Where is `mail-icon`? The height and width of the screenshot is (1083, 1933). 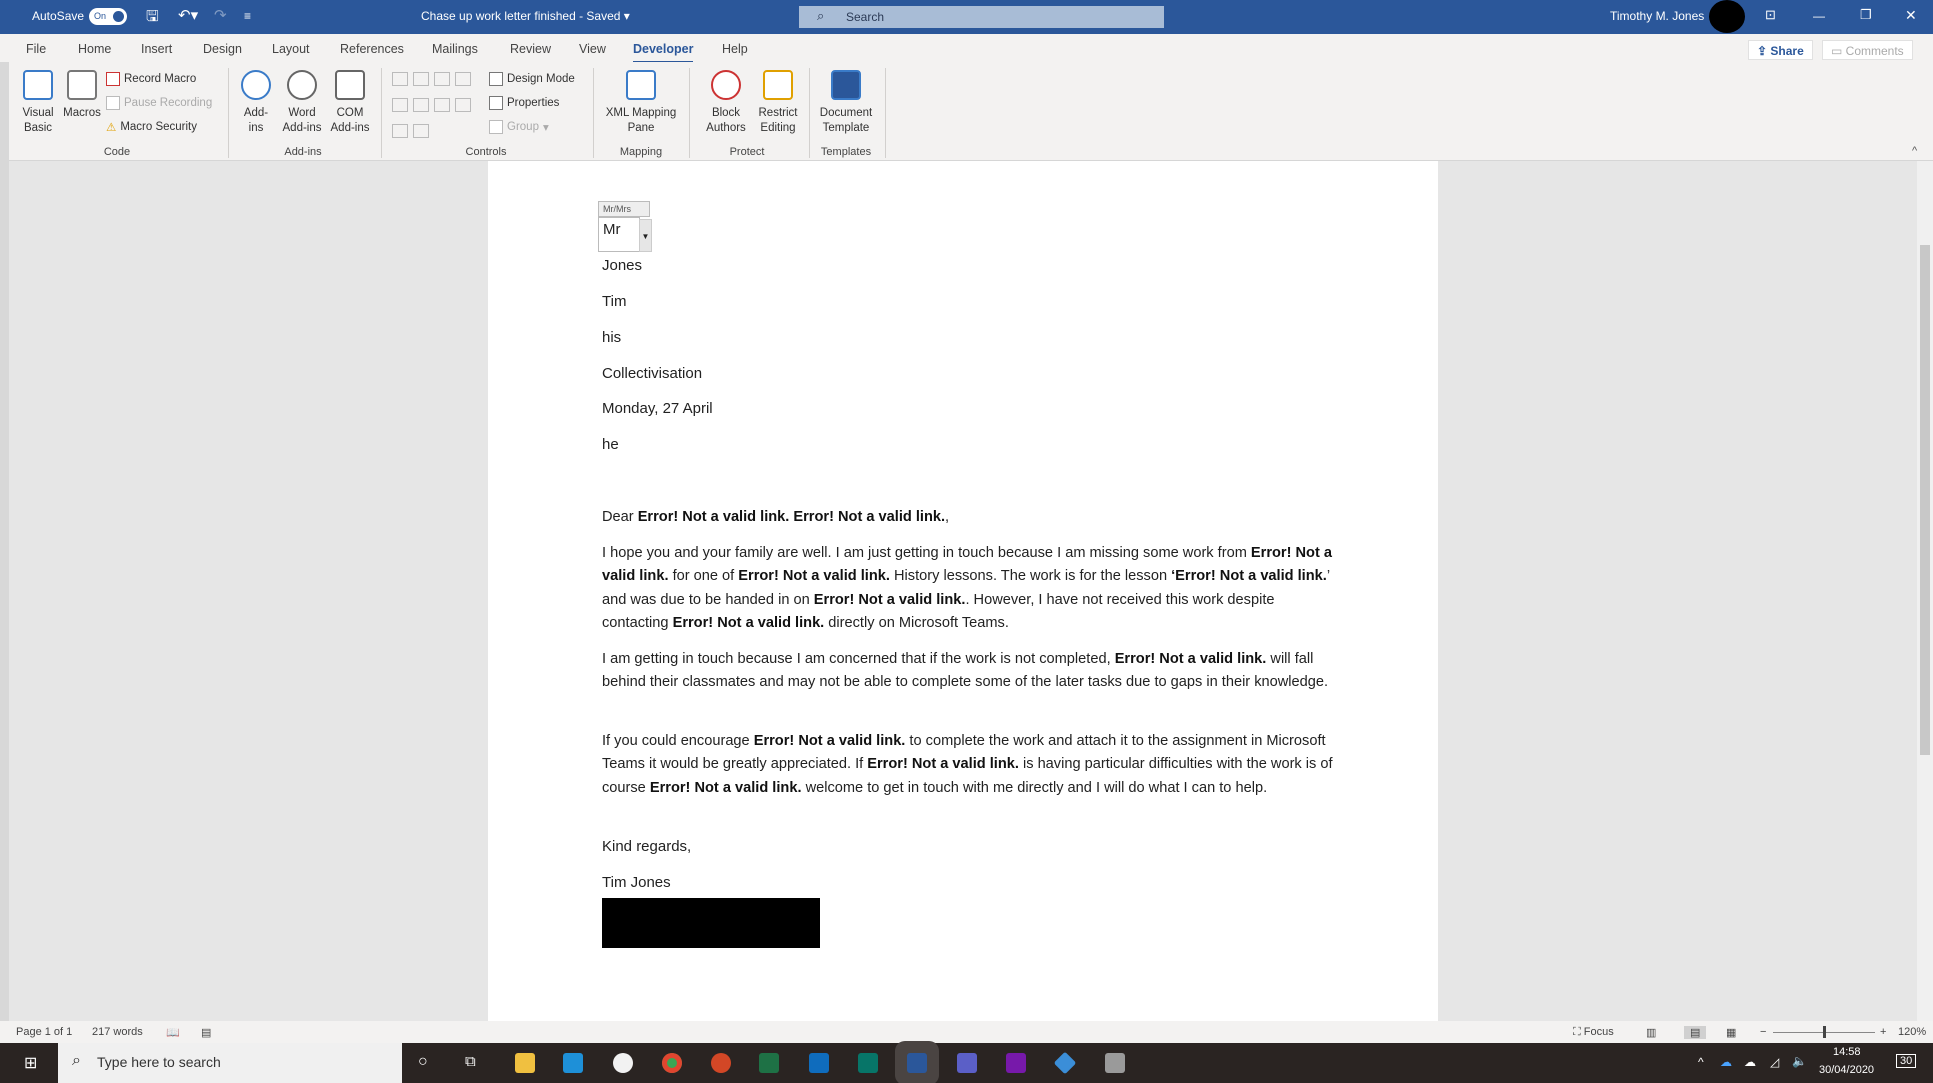 mail-icon is located at coordinates (573, 1063).